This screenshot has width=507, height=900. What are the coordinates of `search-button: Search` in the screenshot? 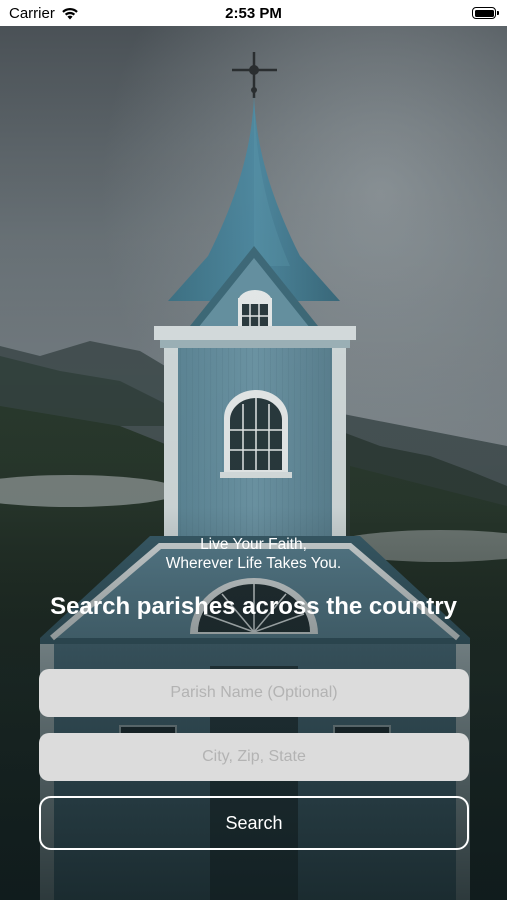 It's located at (254, 823).